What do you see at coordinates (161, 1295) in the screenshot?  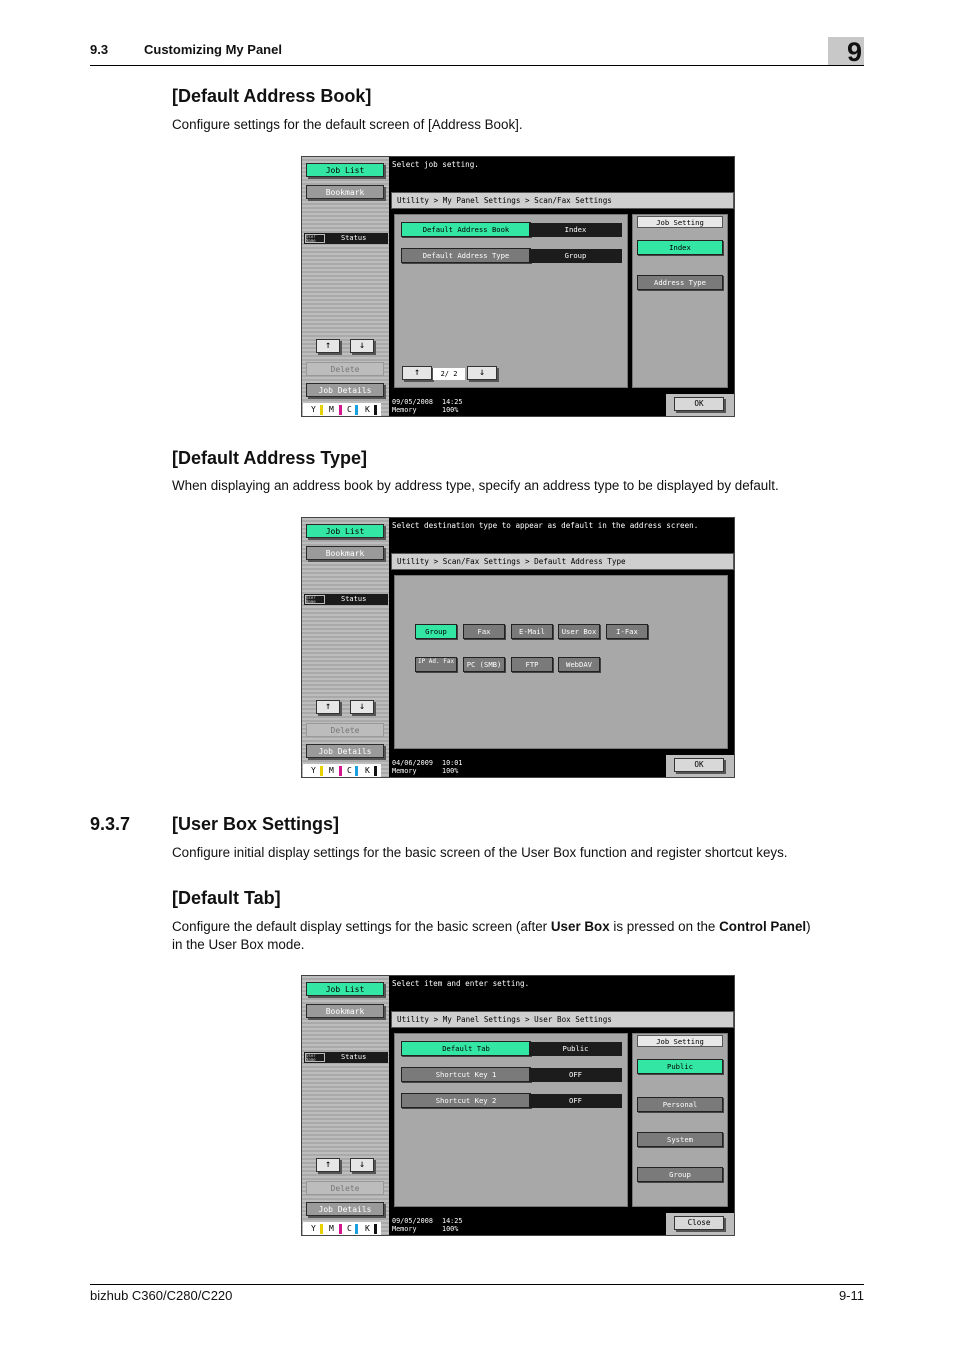 I see `footer-product: bizhub C360/C280/C220` at bounding box center [161, 1295].